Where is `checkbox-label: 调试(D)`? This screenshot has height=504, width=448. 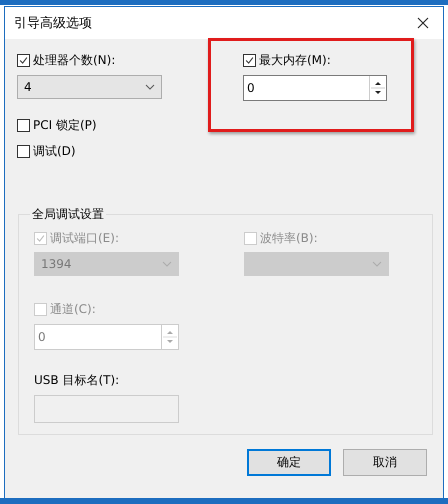 checkbox-label: 调试(D) is located at coordinates (54, 151).